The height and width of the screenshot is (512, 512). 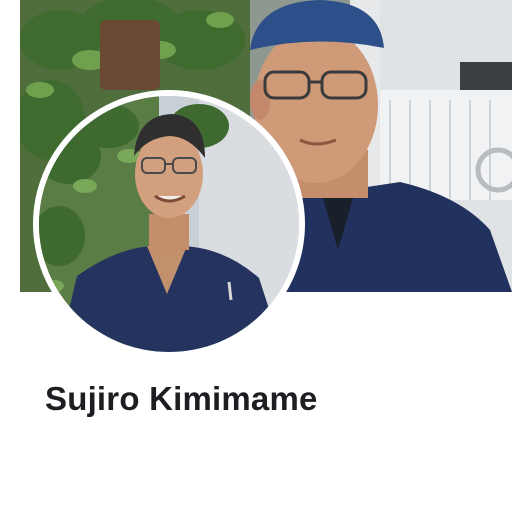 What do you see at coordinates (181, 398) in the screenshot?
I see `profile-name: Sujiro Kimimame` at bounding box center [181, 398].